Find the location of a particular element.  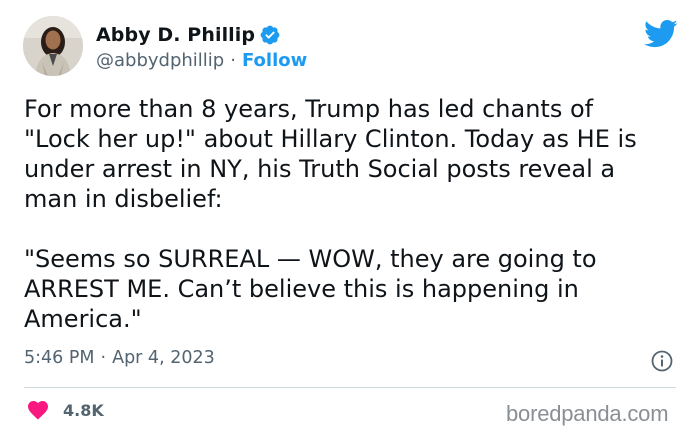

twitter-bird-icon is located at coordinates (661, 34).